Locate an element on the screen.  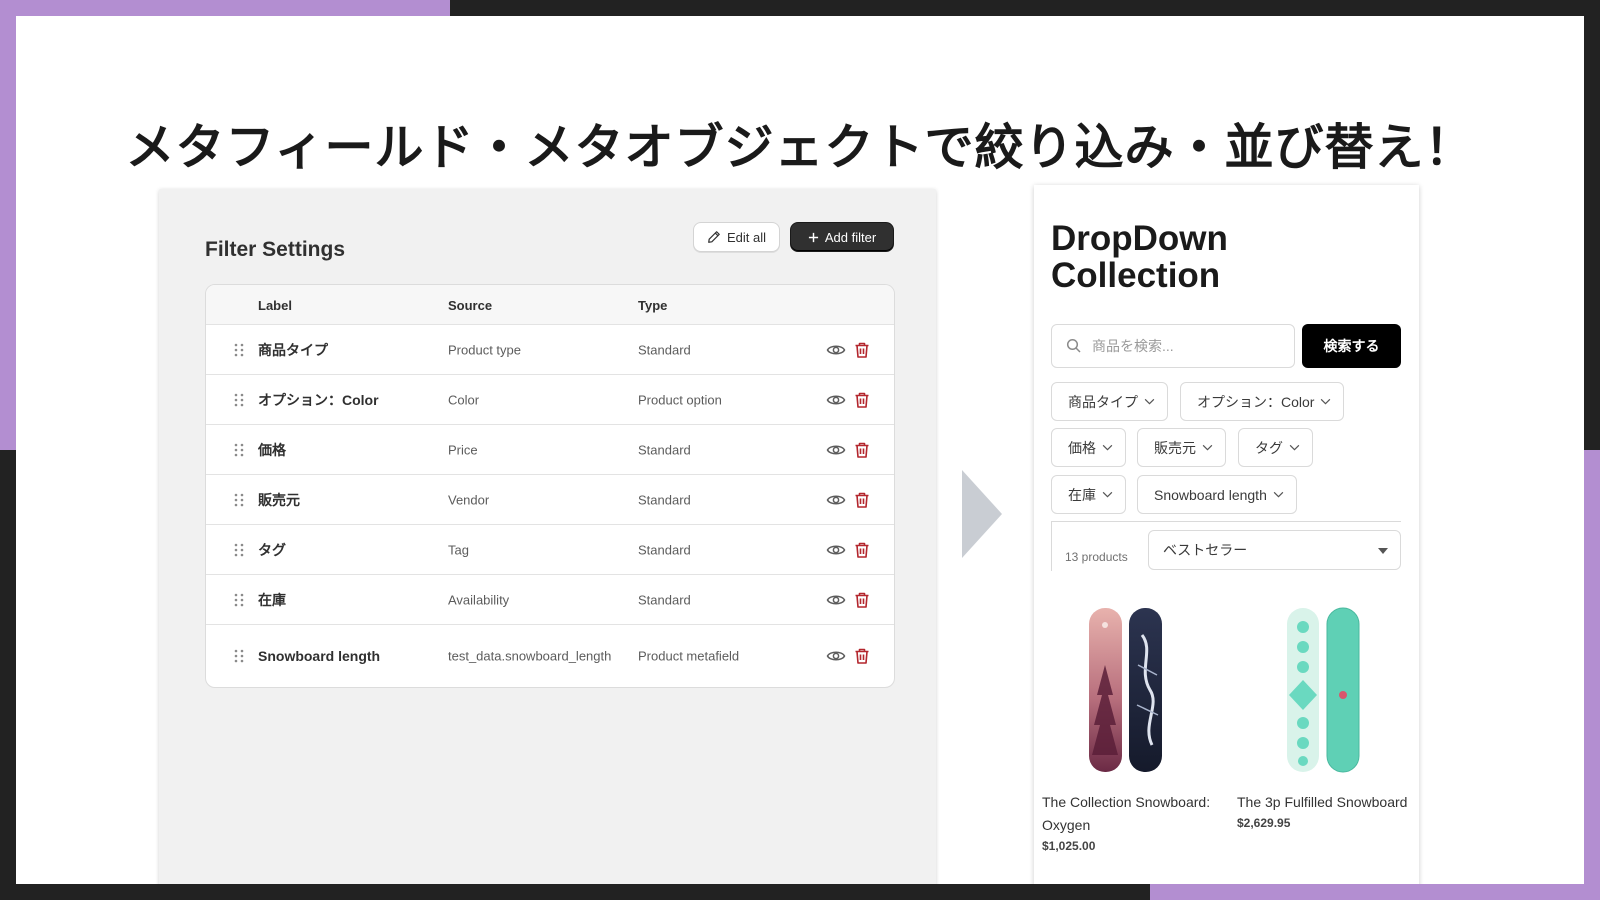
table-row: 在庫 Availability Standard is located at coordinates (550, 600).